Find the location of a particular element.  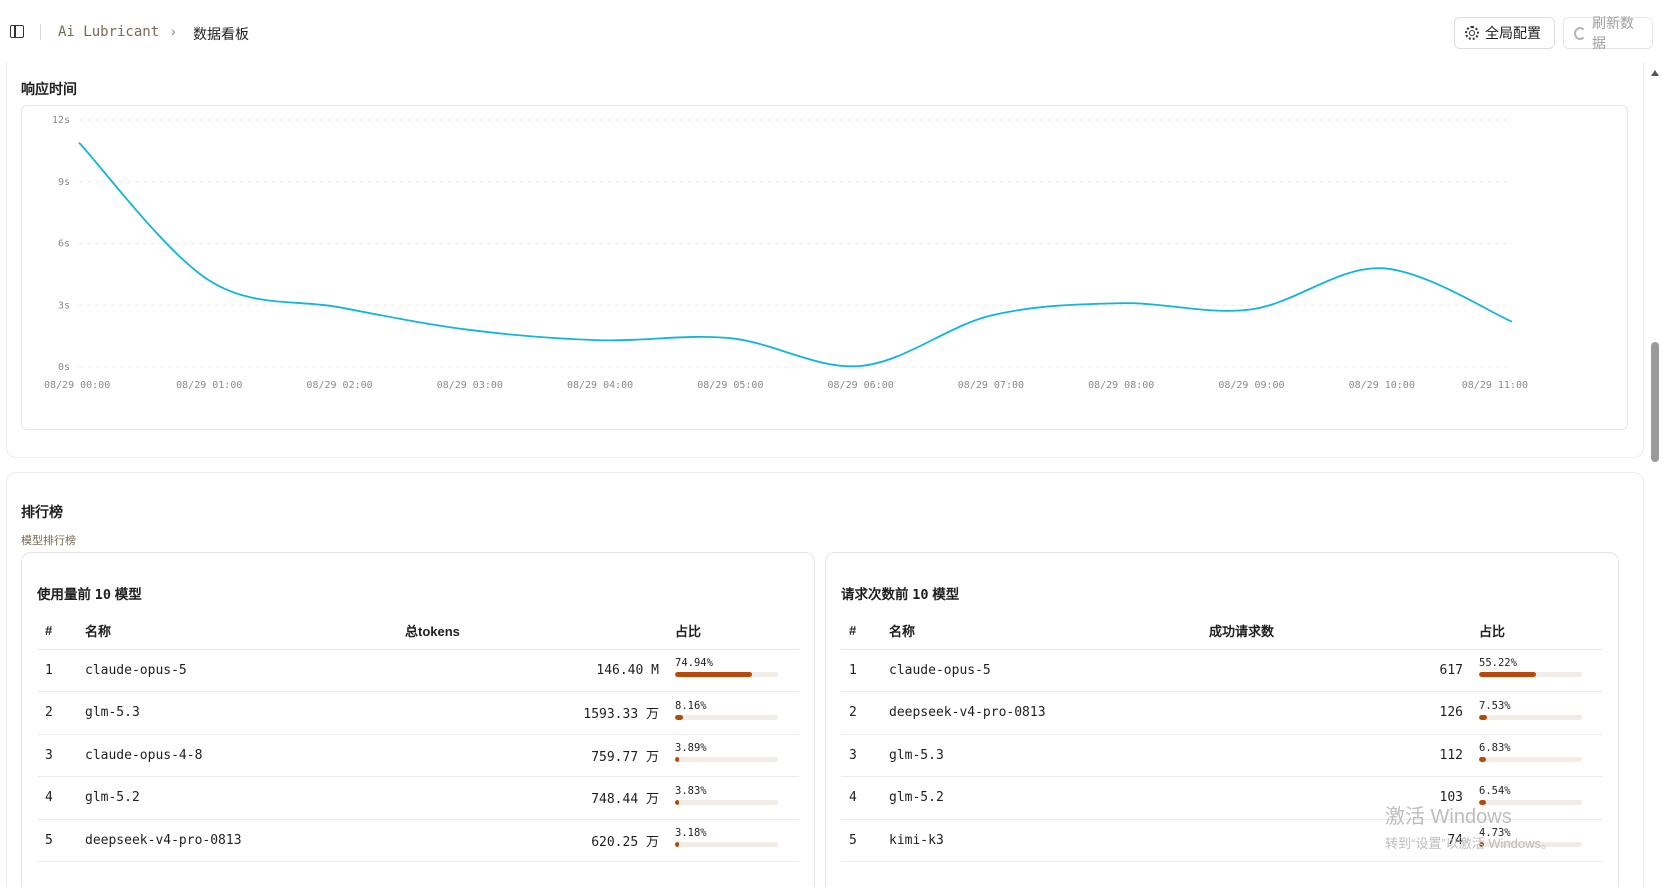

table-row: 2 deepseek-v4-pro-0813 126 7.53% is located at coordinates (1222, 713).